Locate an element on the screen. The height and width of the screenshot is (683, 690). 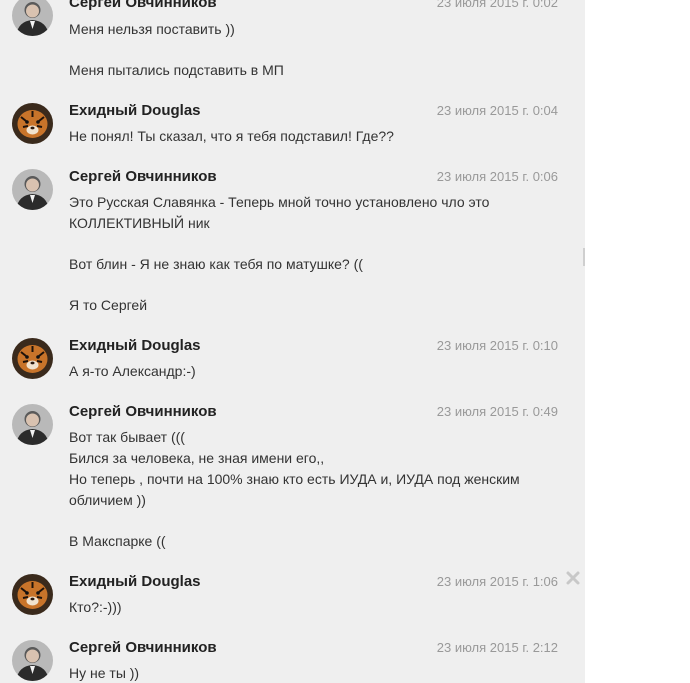
message-text: В Макспарке (( is located at coordinates (117, 541).